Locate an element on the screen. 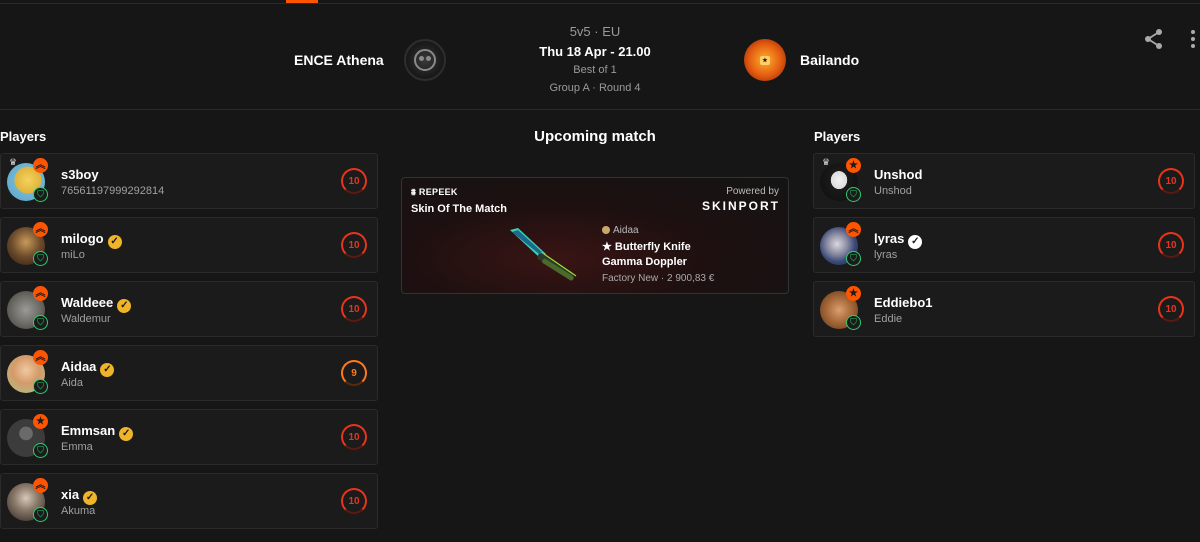  player-card: ︽ ⛉ Waldeee ✓ Waldemur 10 is located at coordinates (189, 309).